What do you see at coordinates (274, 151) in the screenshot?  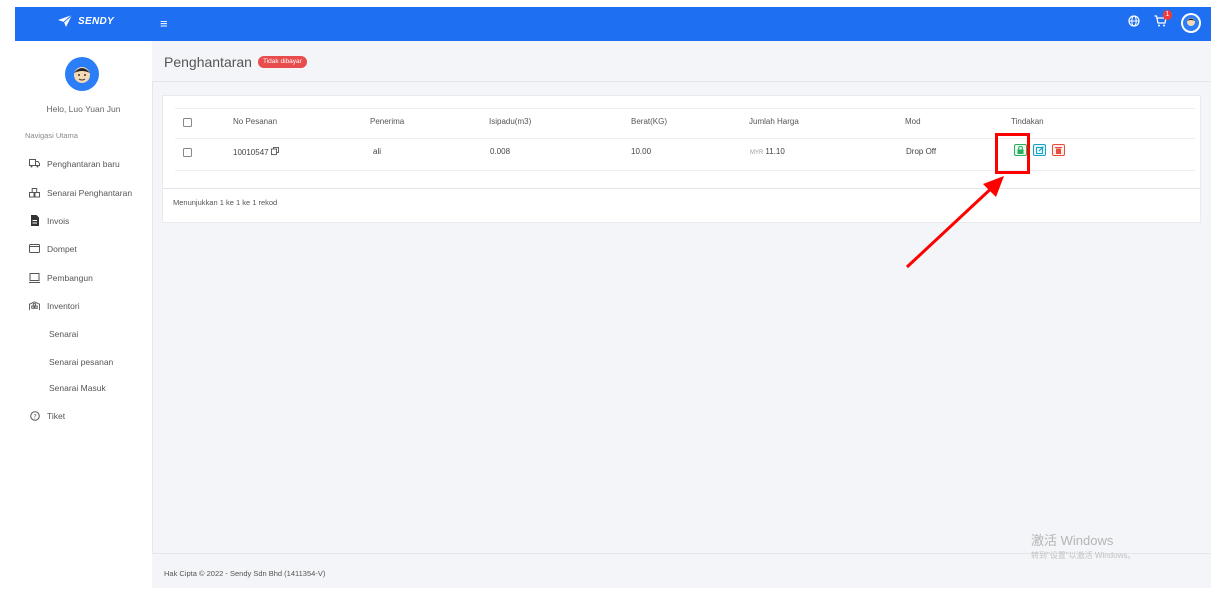 I see `copy-icon` at bounding box center [274, 151].